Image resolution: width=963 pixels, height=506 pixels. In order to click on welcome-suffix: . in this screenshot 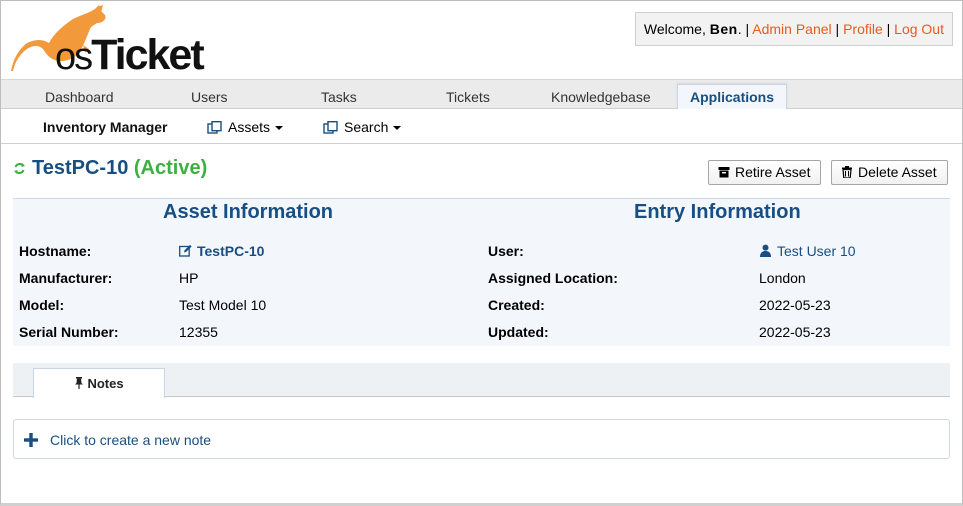, I will do `click(739, 29)`.